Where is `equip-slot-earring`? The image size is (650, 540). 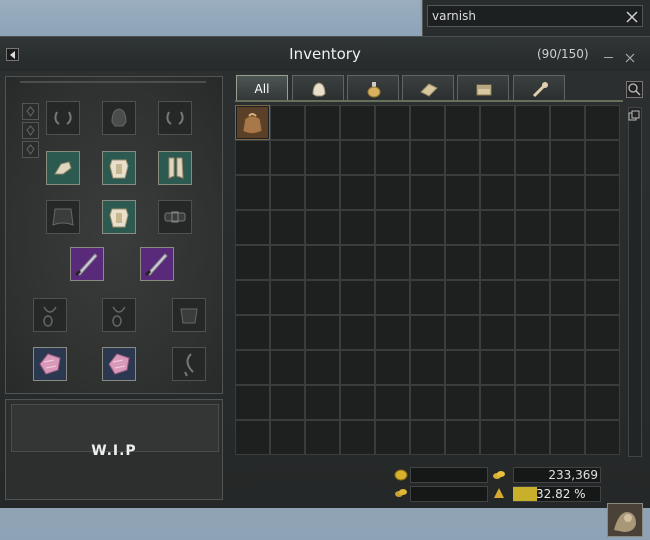
equip-slot-earring is located at coordinates (189, 364).